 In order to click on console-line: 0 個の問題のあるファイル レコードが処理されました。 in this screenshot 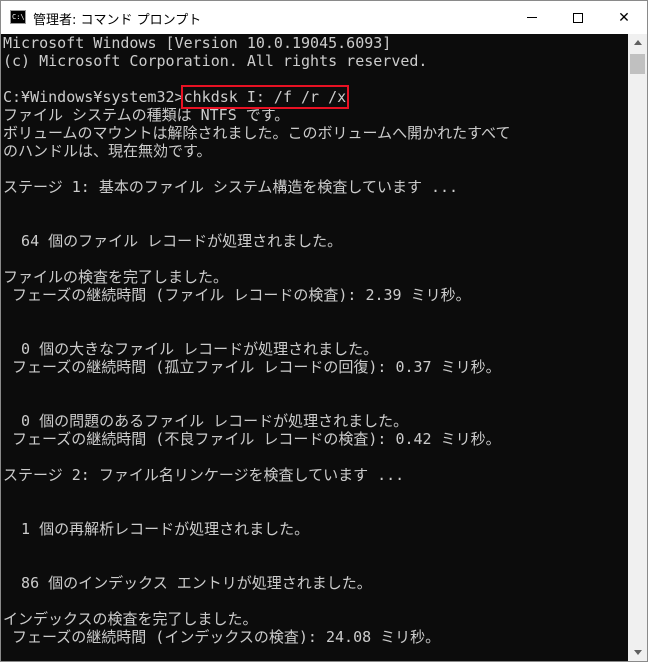, I will do `click(315, 421)`.